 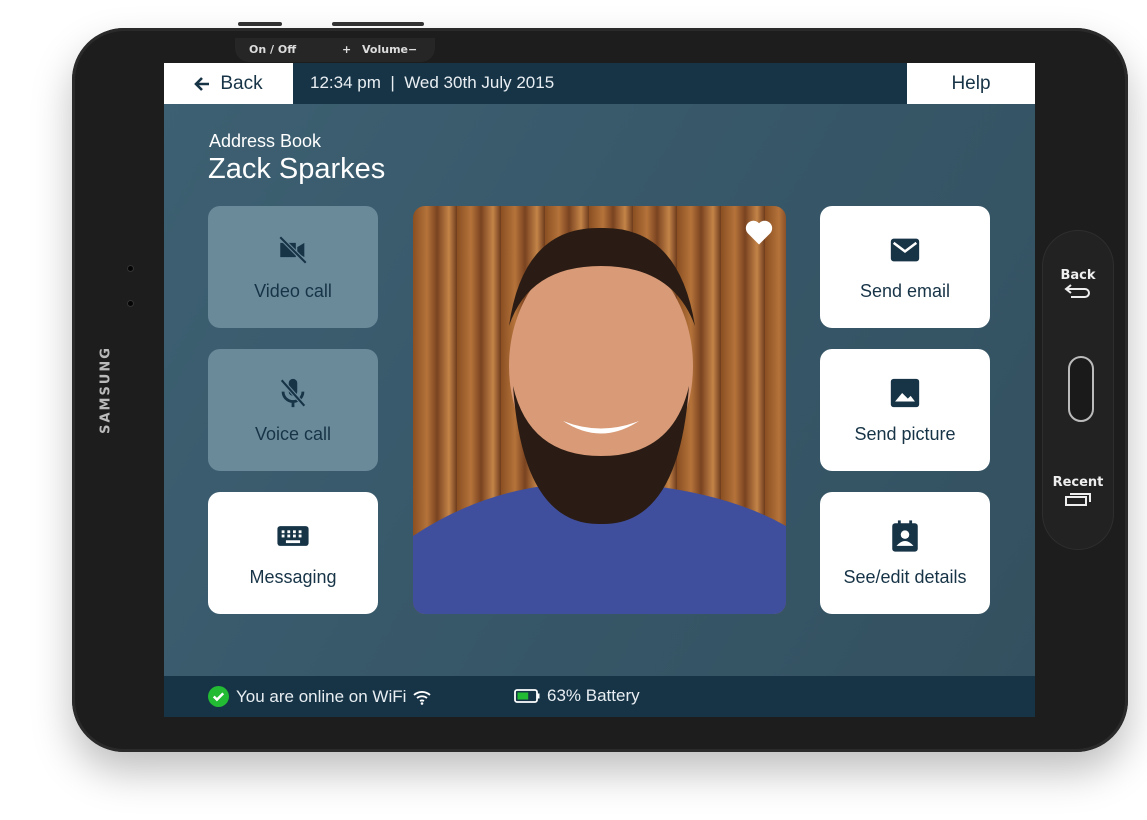 I want to click on image-icon, so click(x=905, y=392).